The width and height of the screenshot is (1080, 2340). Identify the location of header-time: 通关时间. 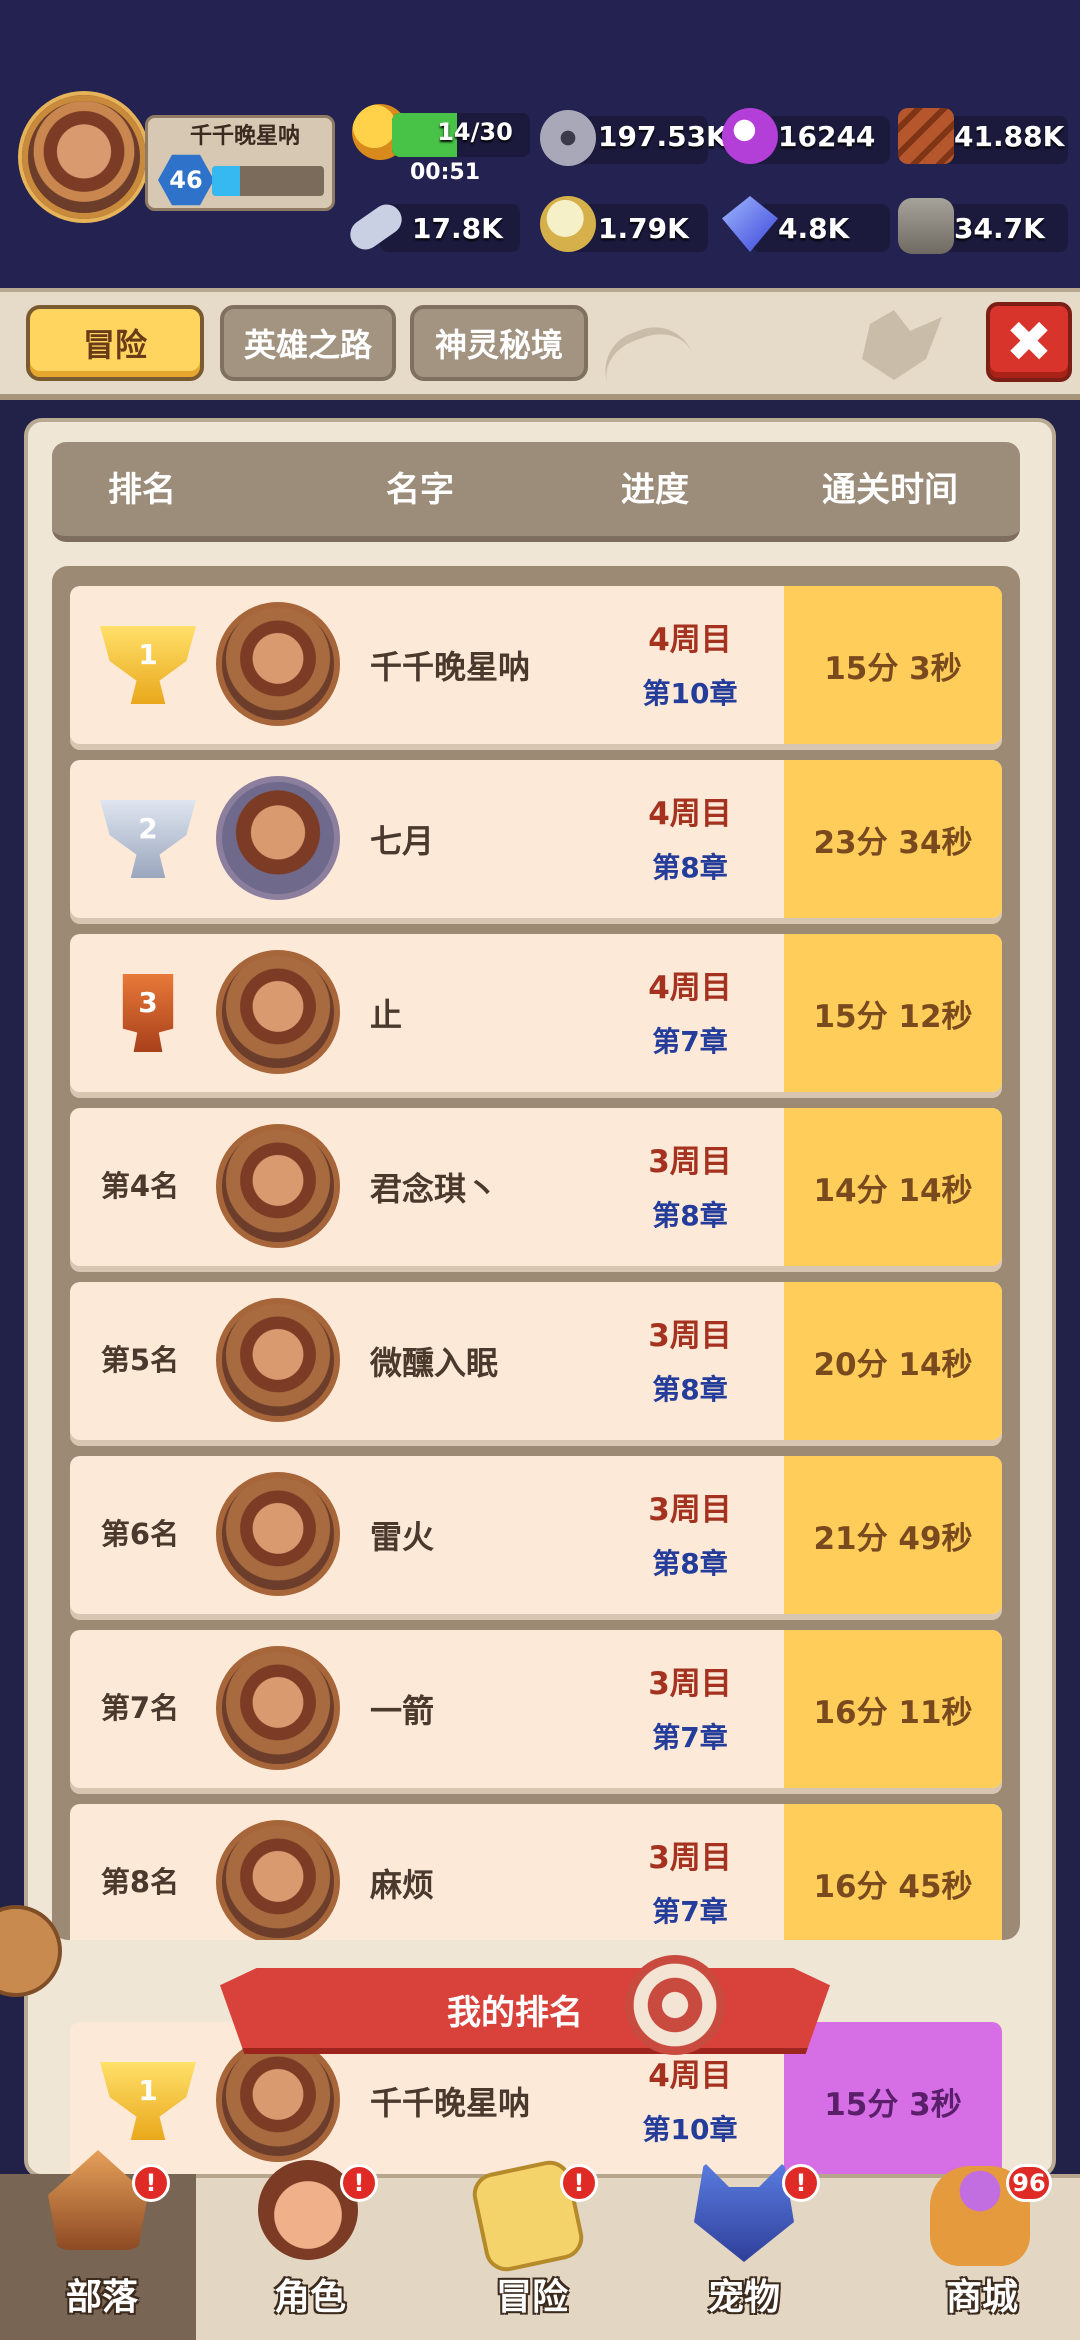
(890, 490).